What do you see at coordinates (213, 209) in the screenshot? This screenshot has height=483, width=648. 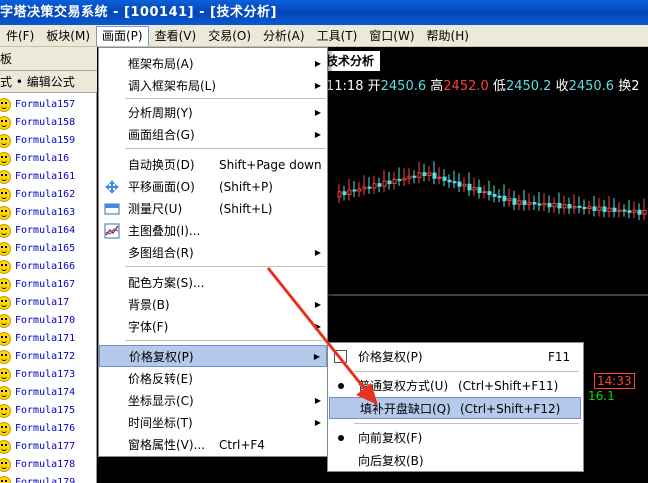 I see `menu-item-7: 测量尺(U) (Shift+L)` at bounding box center [213, 209].